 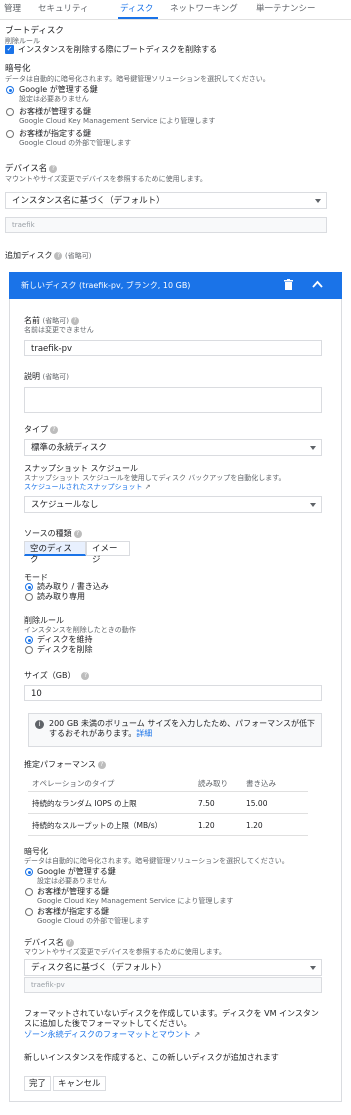 What do you see at coordinates (317, 284) in the screenshot?
I see `chevron-up-icon` at bounding box center [317, 284].